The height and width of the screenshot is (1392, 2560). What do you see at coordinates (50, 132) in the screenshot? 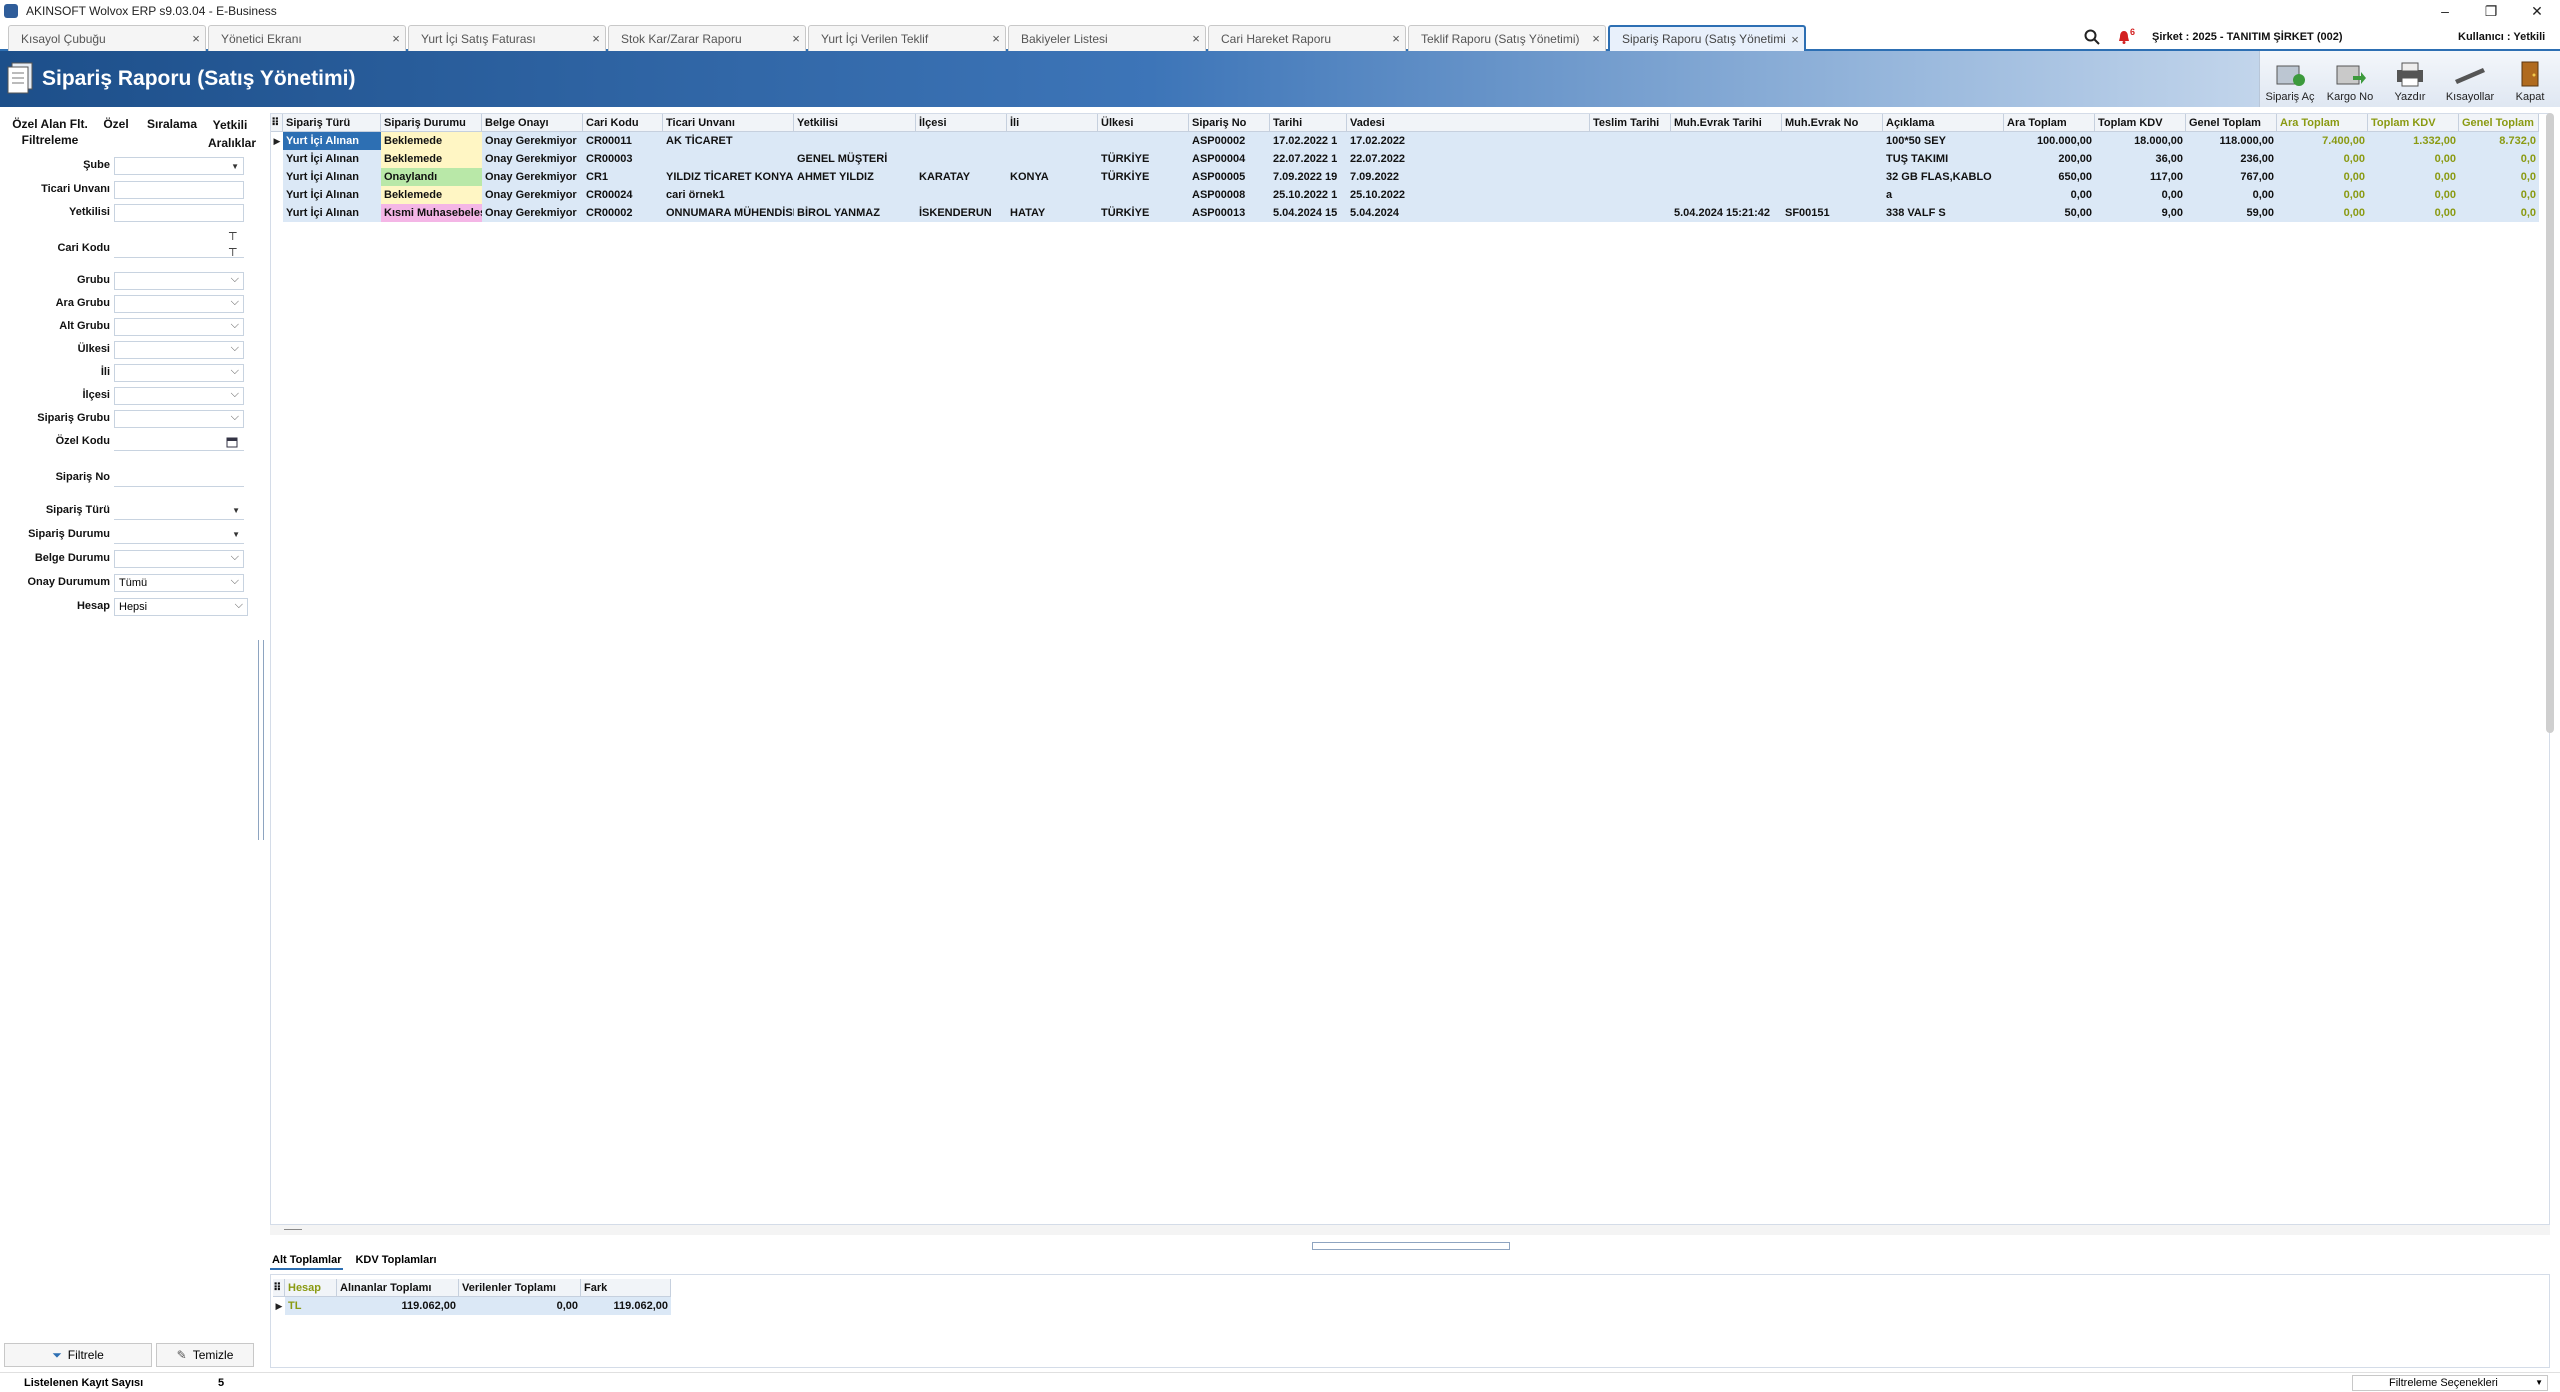
I see `tab-custom-filter: Özel Alan Flt. Filtreleme` at bounding box center [50, 132].